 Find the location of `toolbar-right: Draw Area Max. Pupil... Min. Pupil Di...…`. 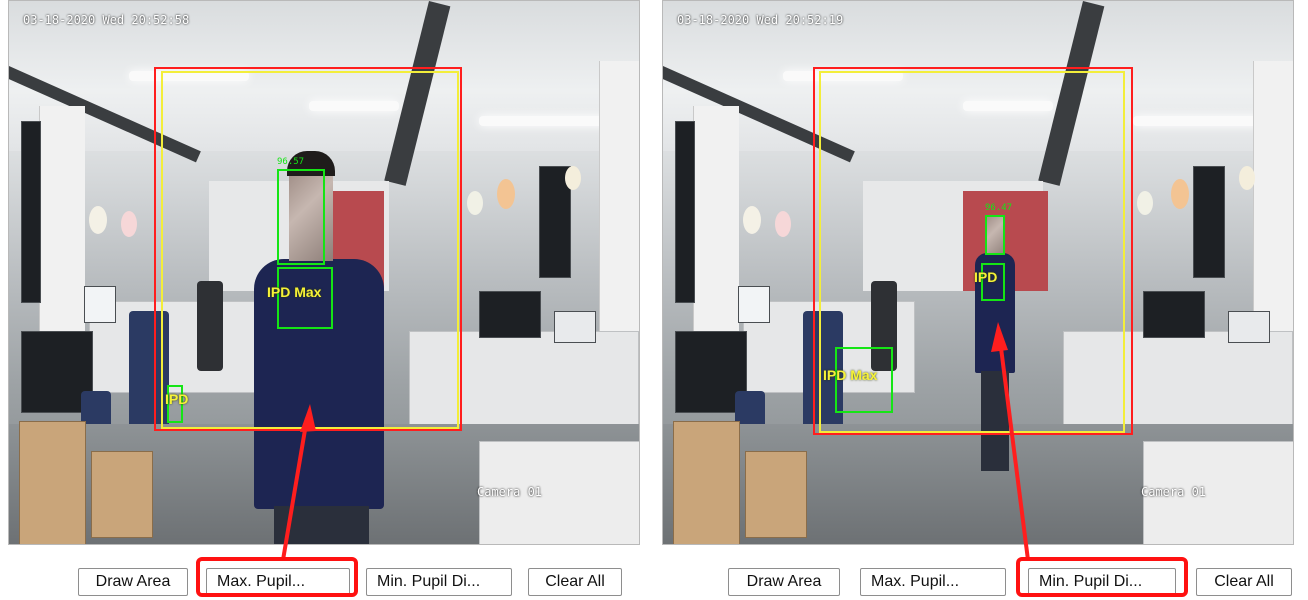

toolbar-right: Draw Area Max. Pupil... Min. Pupil Di...… is located at coordinates (977, 578).